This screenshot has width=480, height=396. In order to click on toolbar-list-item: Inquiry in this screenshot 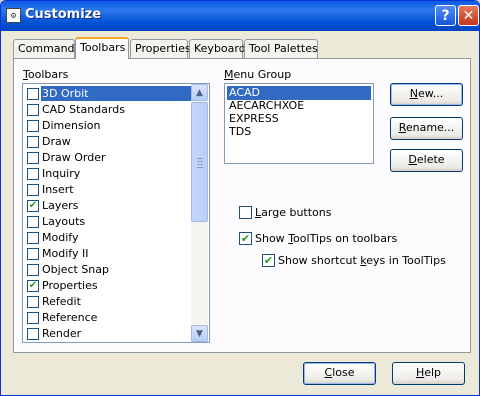, I will do `click(109, 174)`.